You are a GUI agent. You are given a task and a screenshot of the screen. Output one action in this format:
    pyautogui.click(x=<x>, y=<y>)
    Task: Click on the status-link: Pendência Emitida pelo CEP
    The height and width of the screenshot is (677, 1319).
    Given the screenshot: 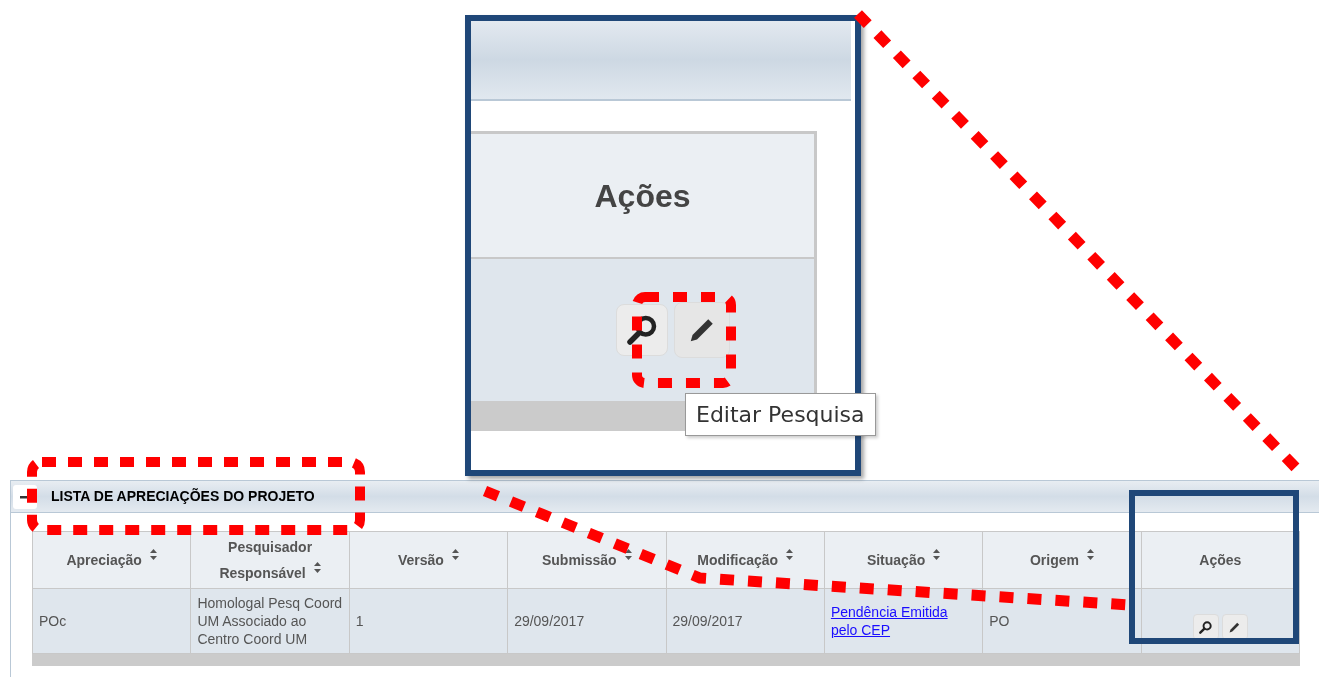 What is the action you would take?
    pyautogui.click(x=903, y=621)
    